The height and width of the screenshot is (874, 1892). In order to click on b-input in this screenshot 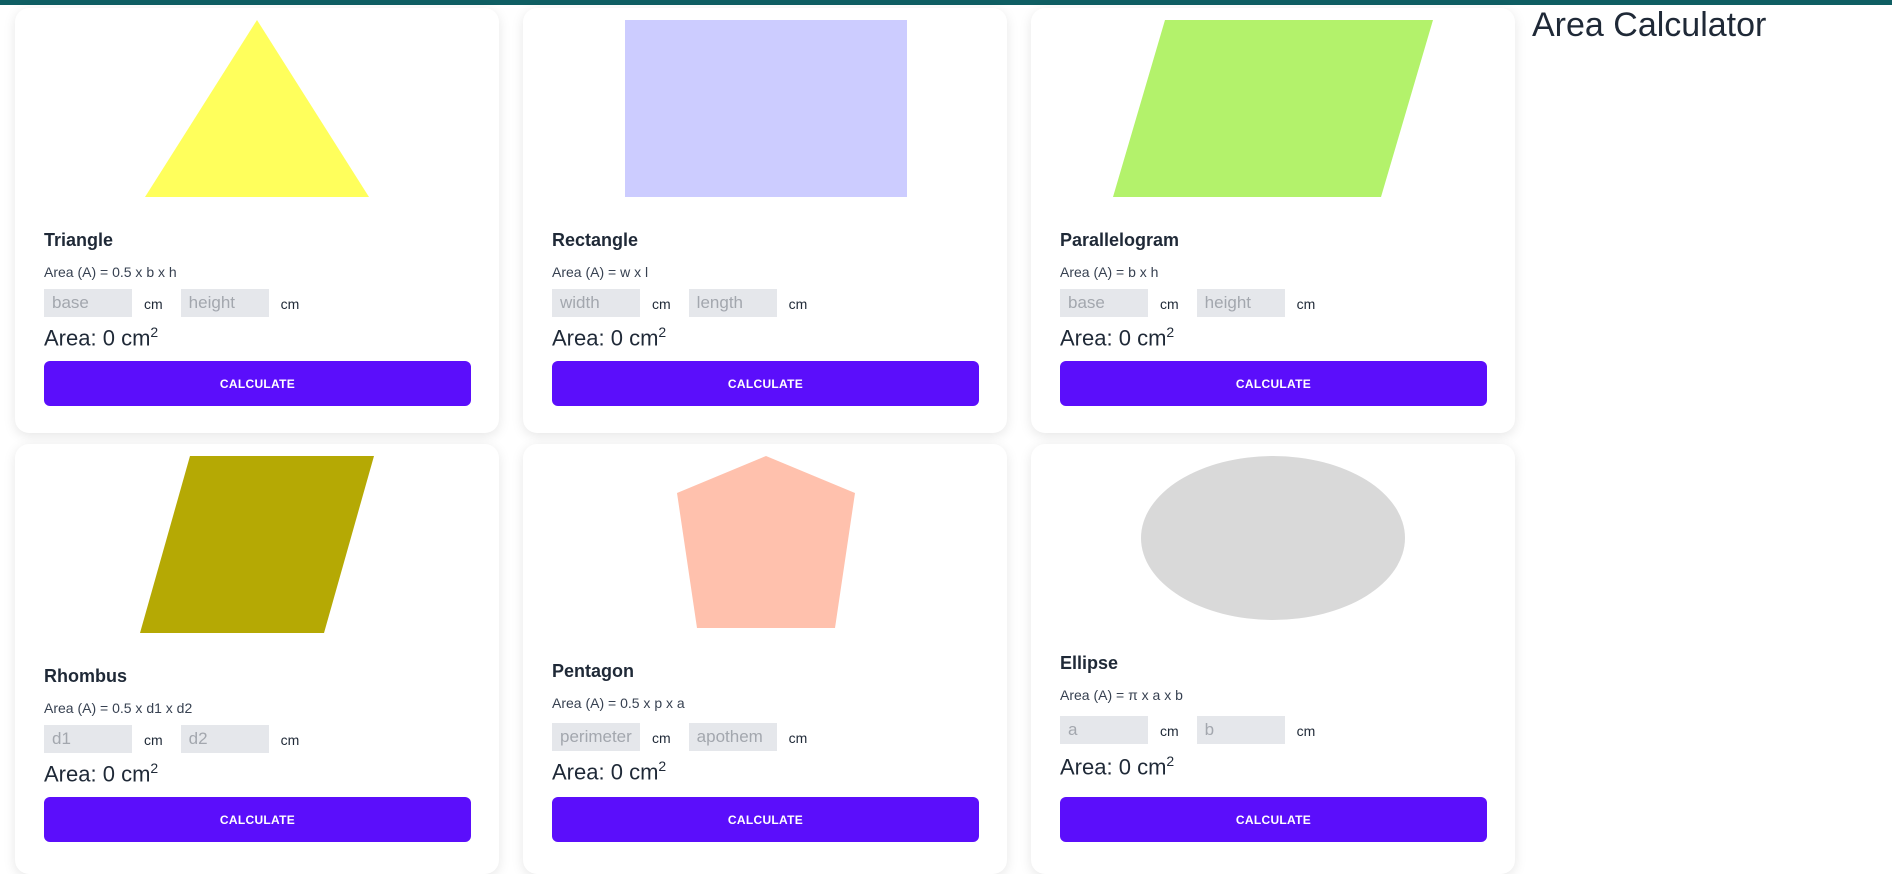, I will do `click(1240, 730)`.